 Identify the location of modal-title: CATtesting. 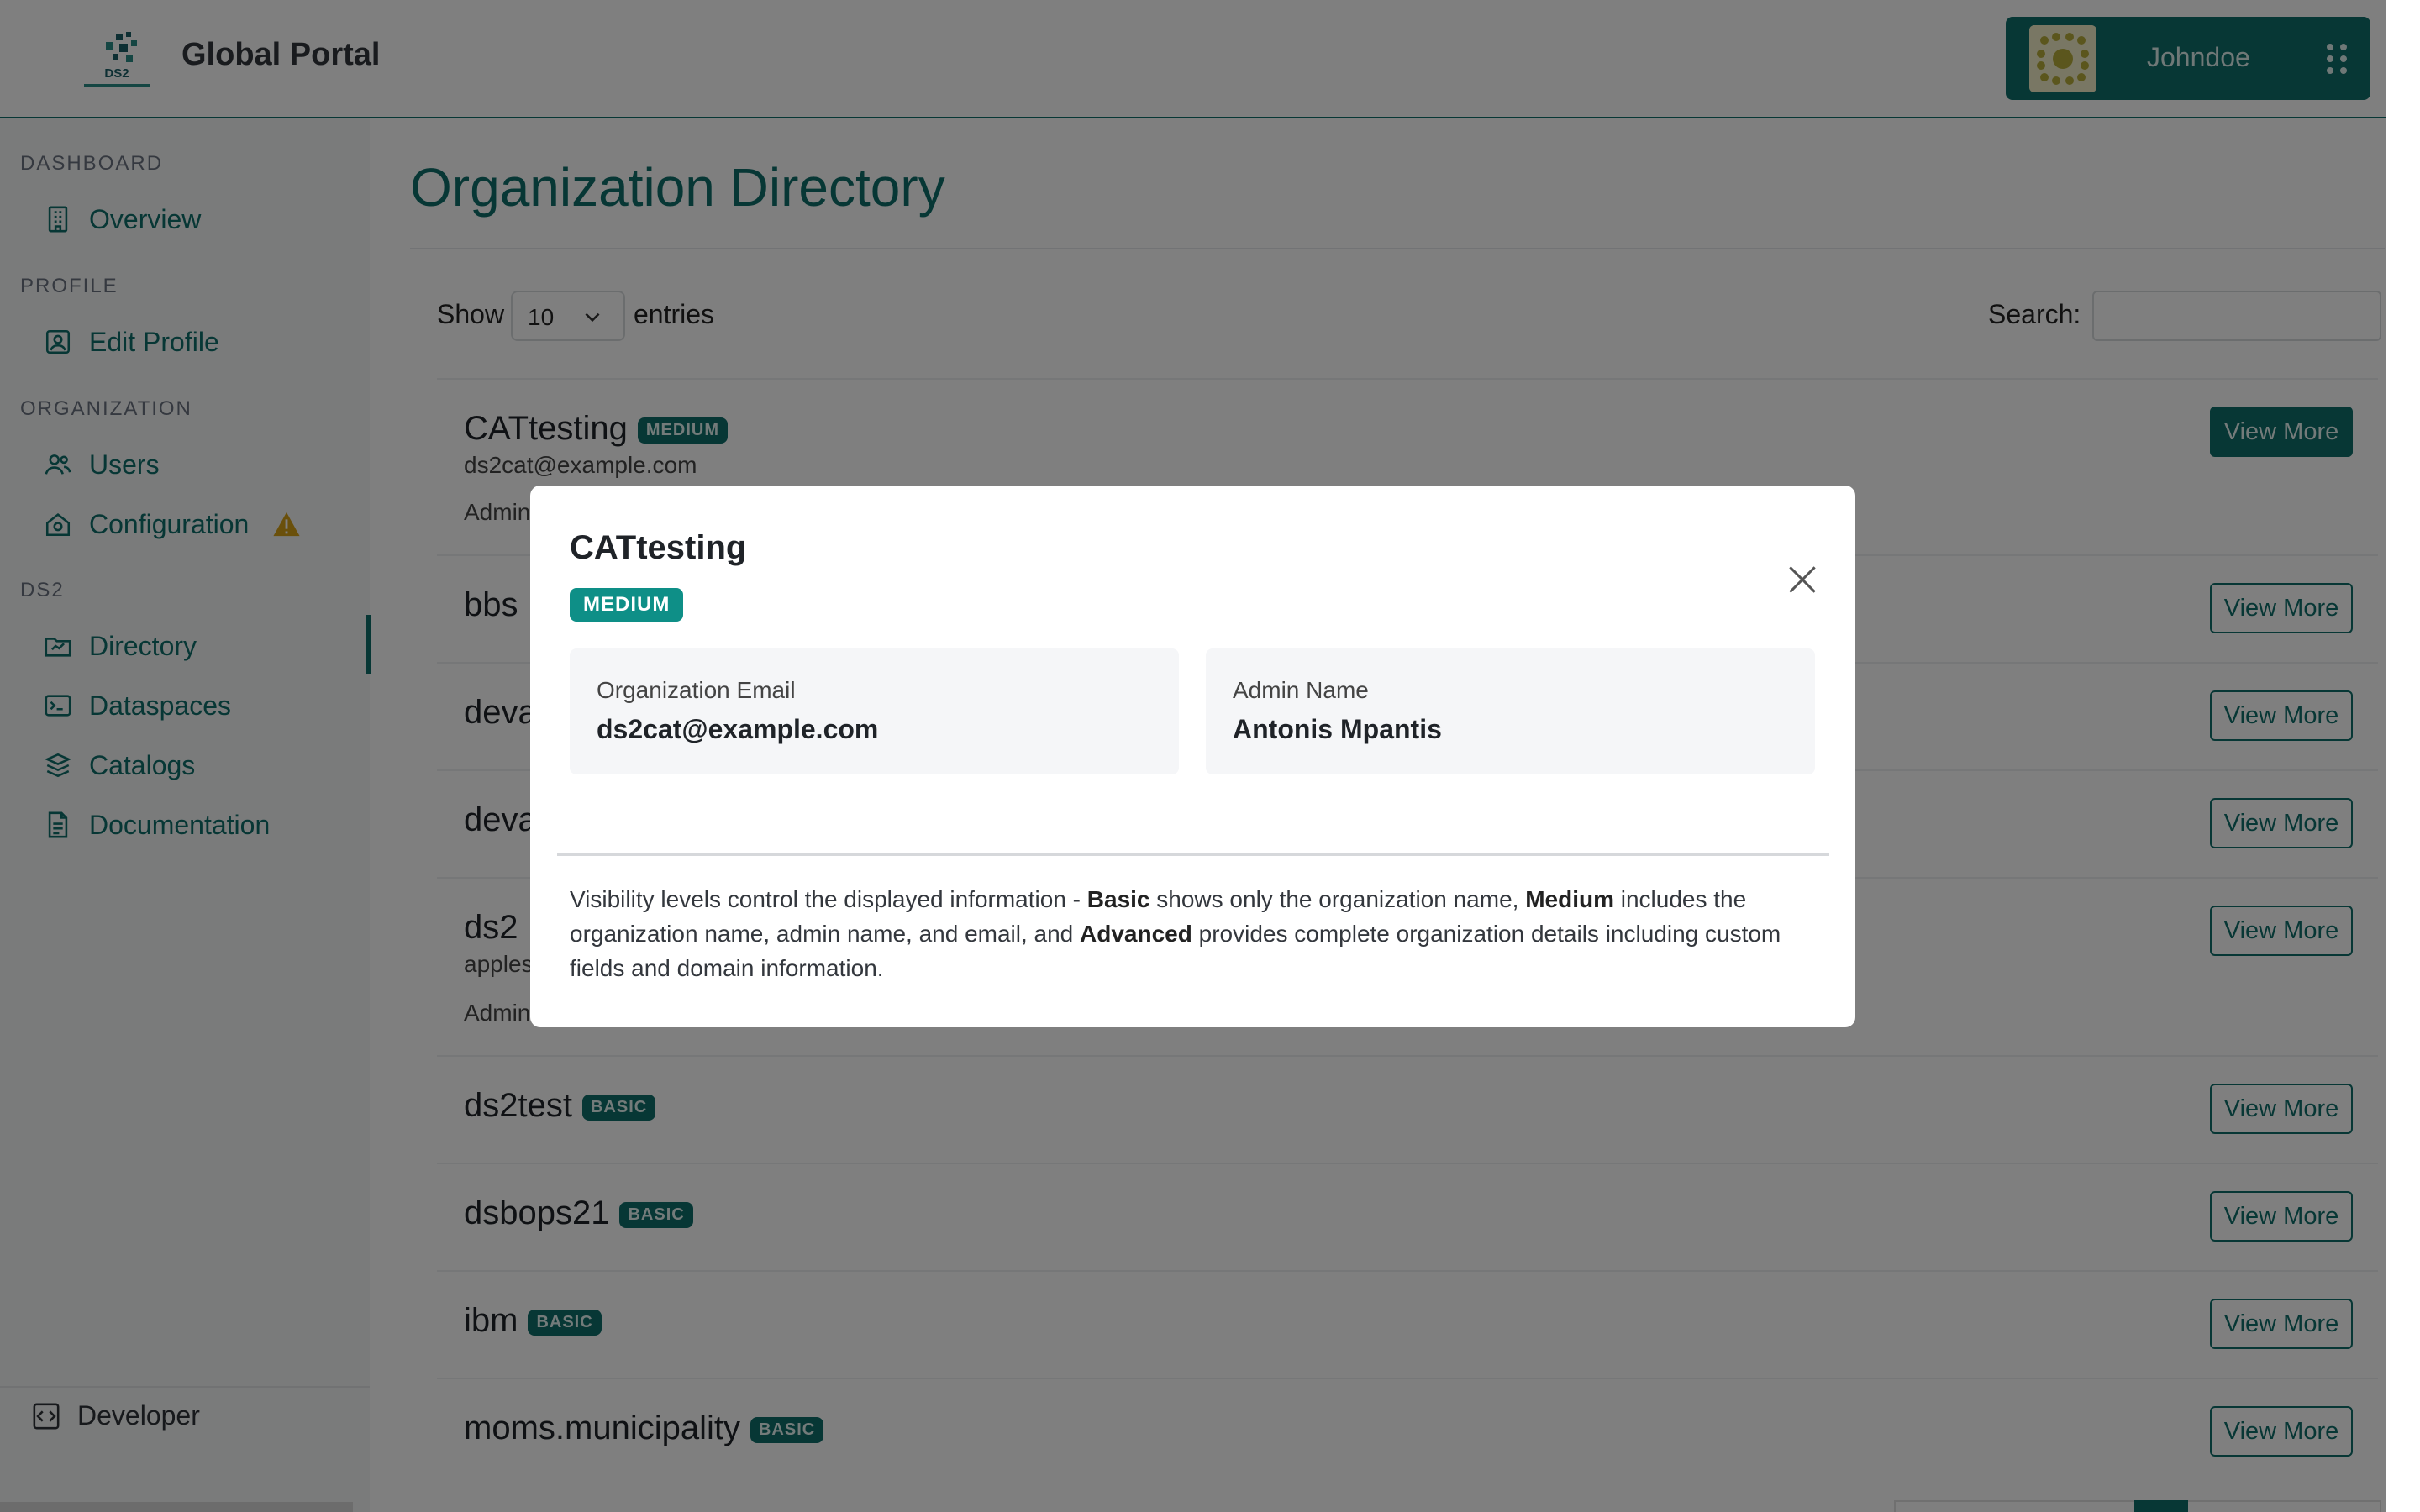
(658, 547).